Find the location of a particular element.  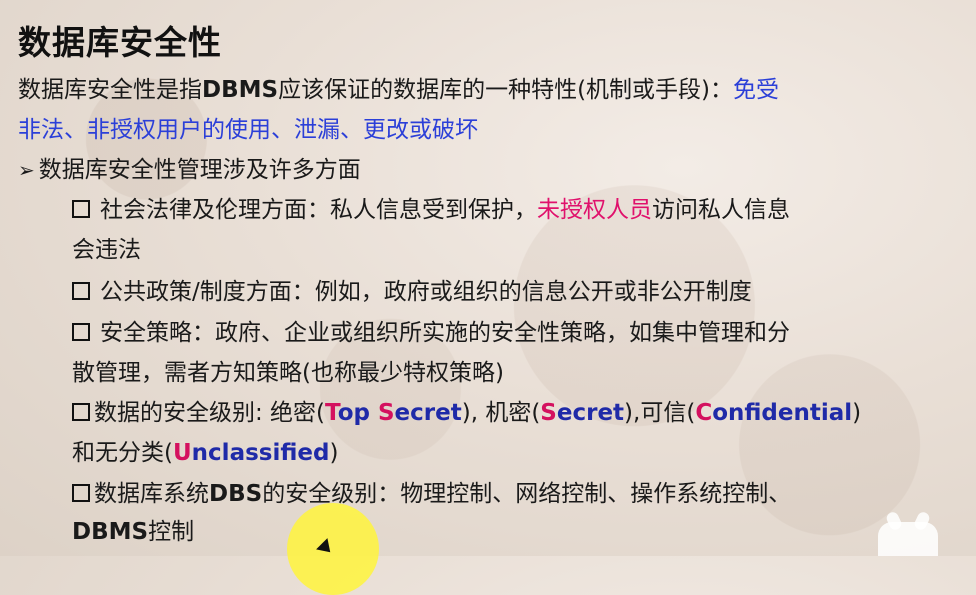

level-top-secret-ecret: ecret is located at coordinates (428, 413).